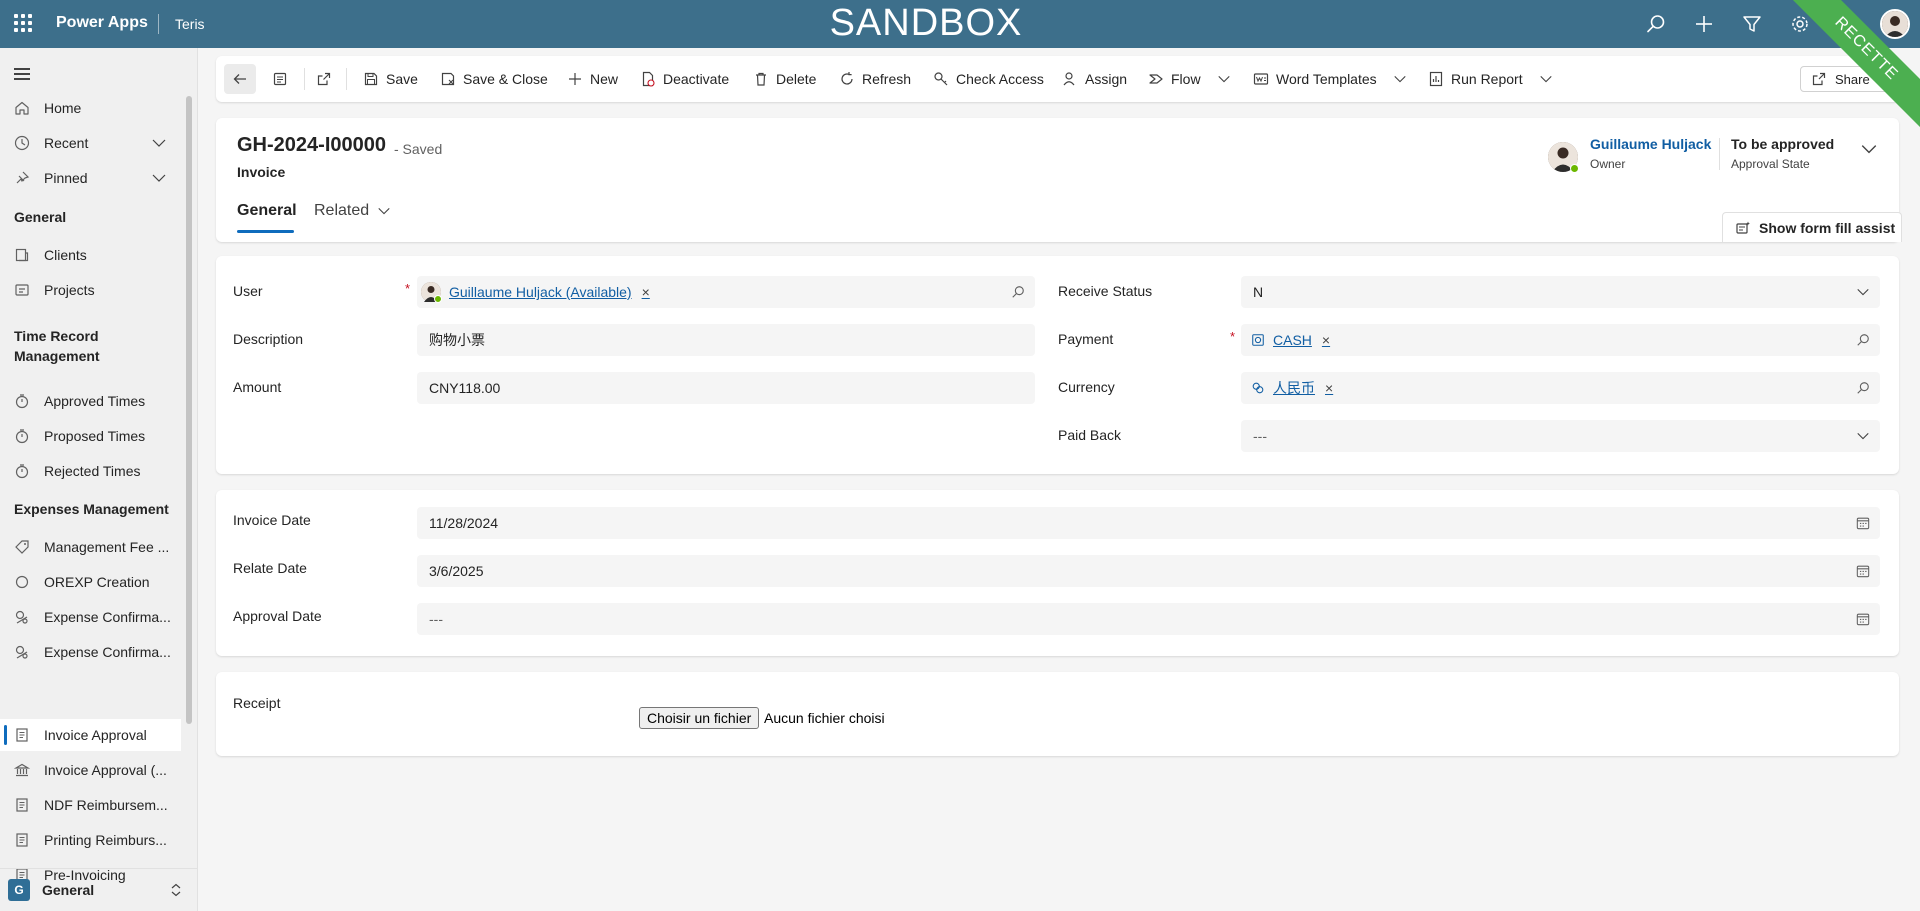  Describe the element at coordinates (95, 436) in the screenshot. I see `sidebar-item-label: Proposed Times` at that location.